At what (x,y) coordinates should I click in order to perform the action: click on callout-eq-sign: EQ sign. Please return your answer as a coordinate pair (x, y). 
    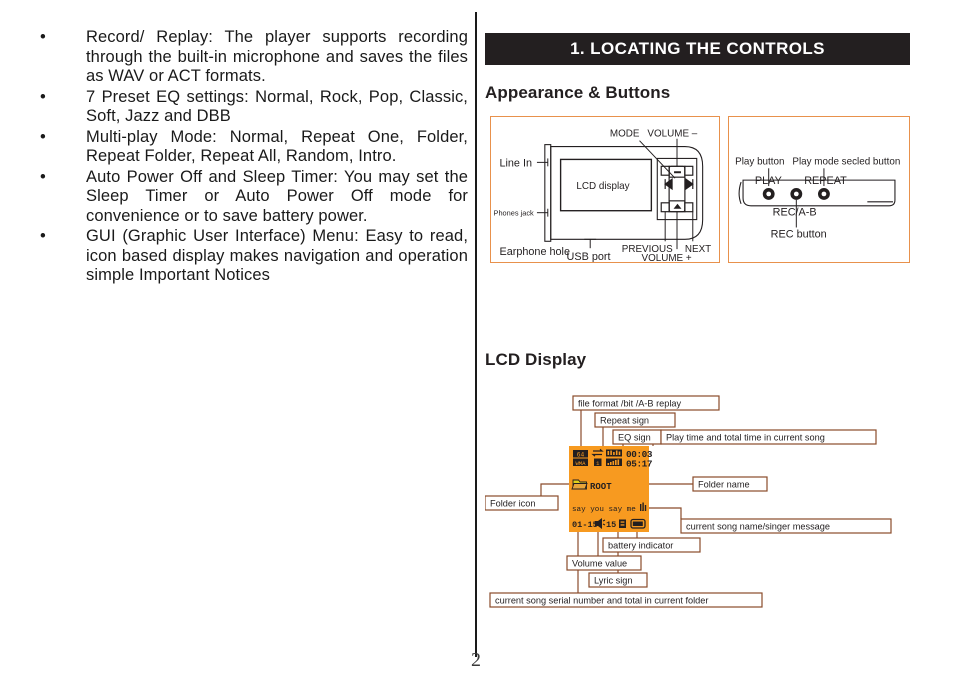
    Looking at the image, I should click on (637, 437).